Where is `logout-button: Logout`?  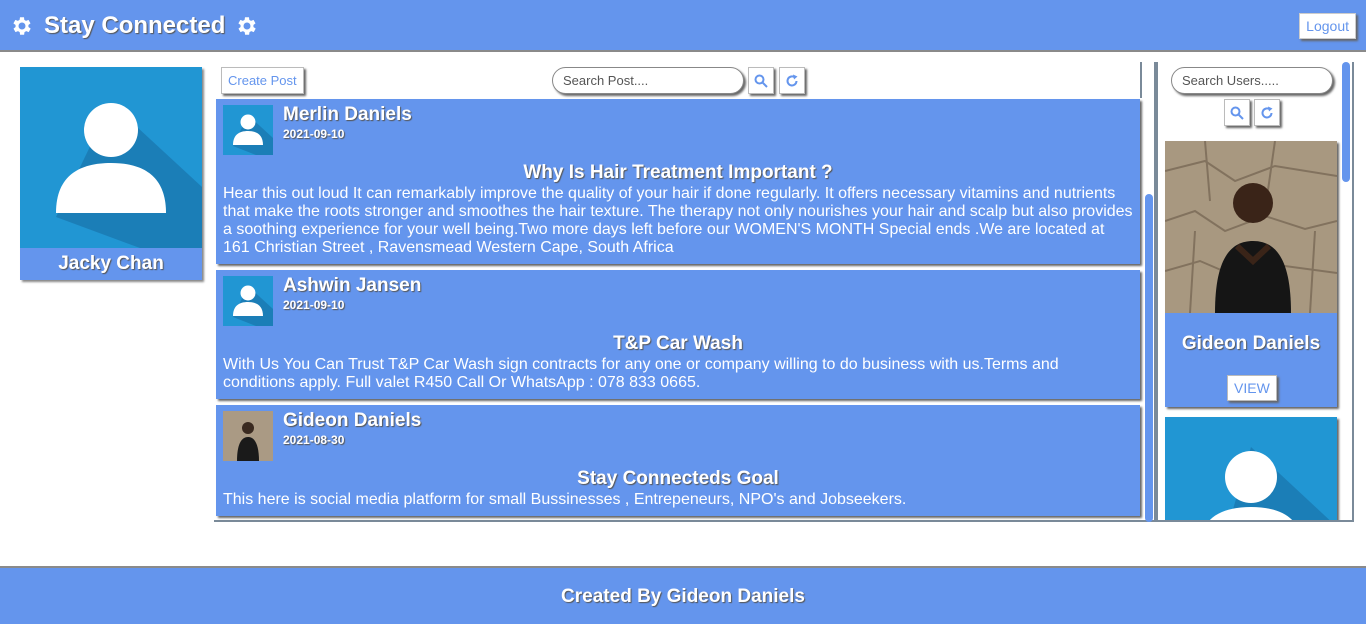
logout-button: Logout is located at coordinates (1327, 26).